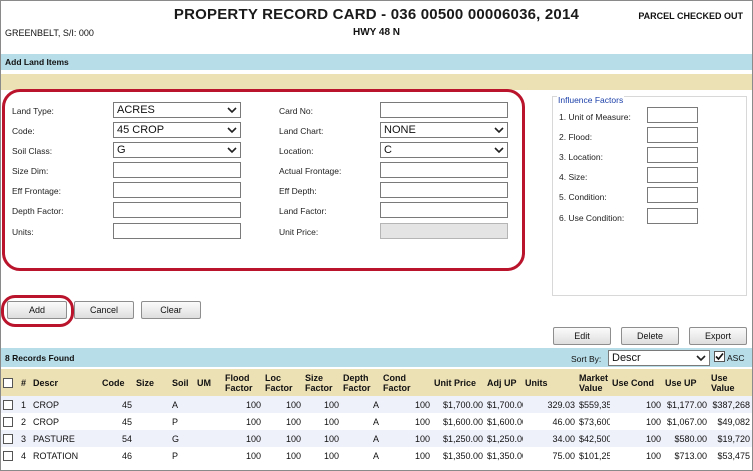 Image resolution: width=753 pixels, height=471 pixels. I want to click on column-header: Size, so click(152, 382).